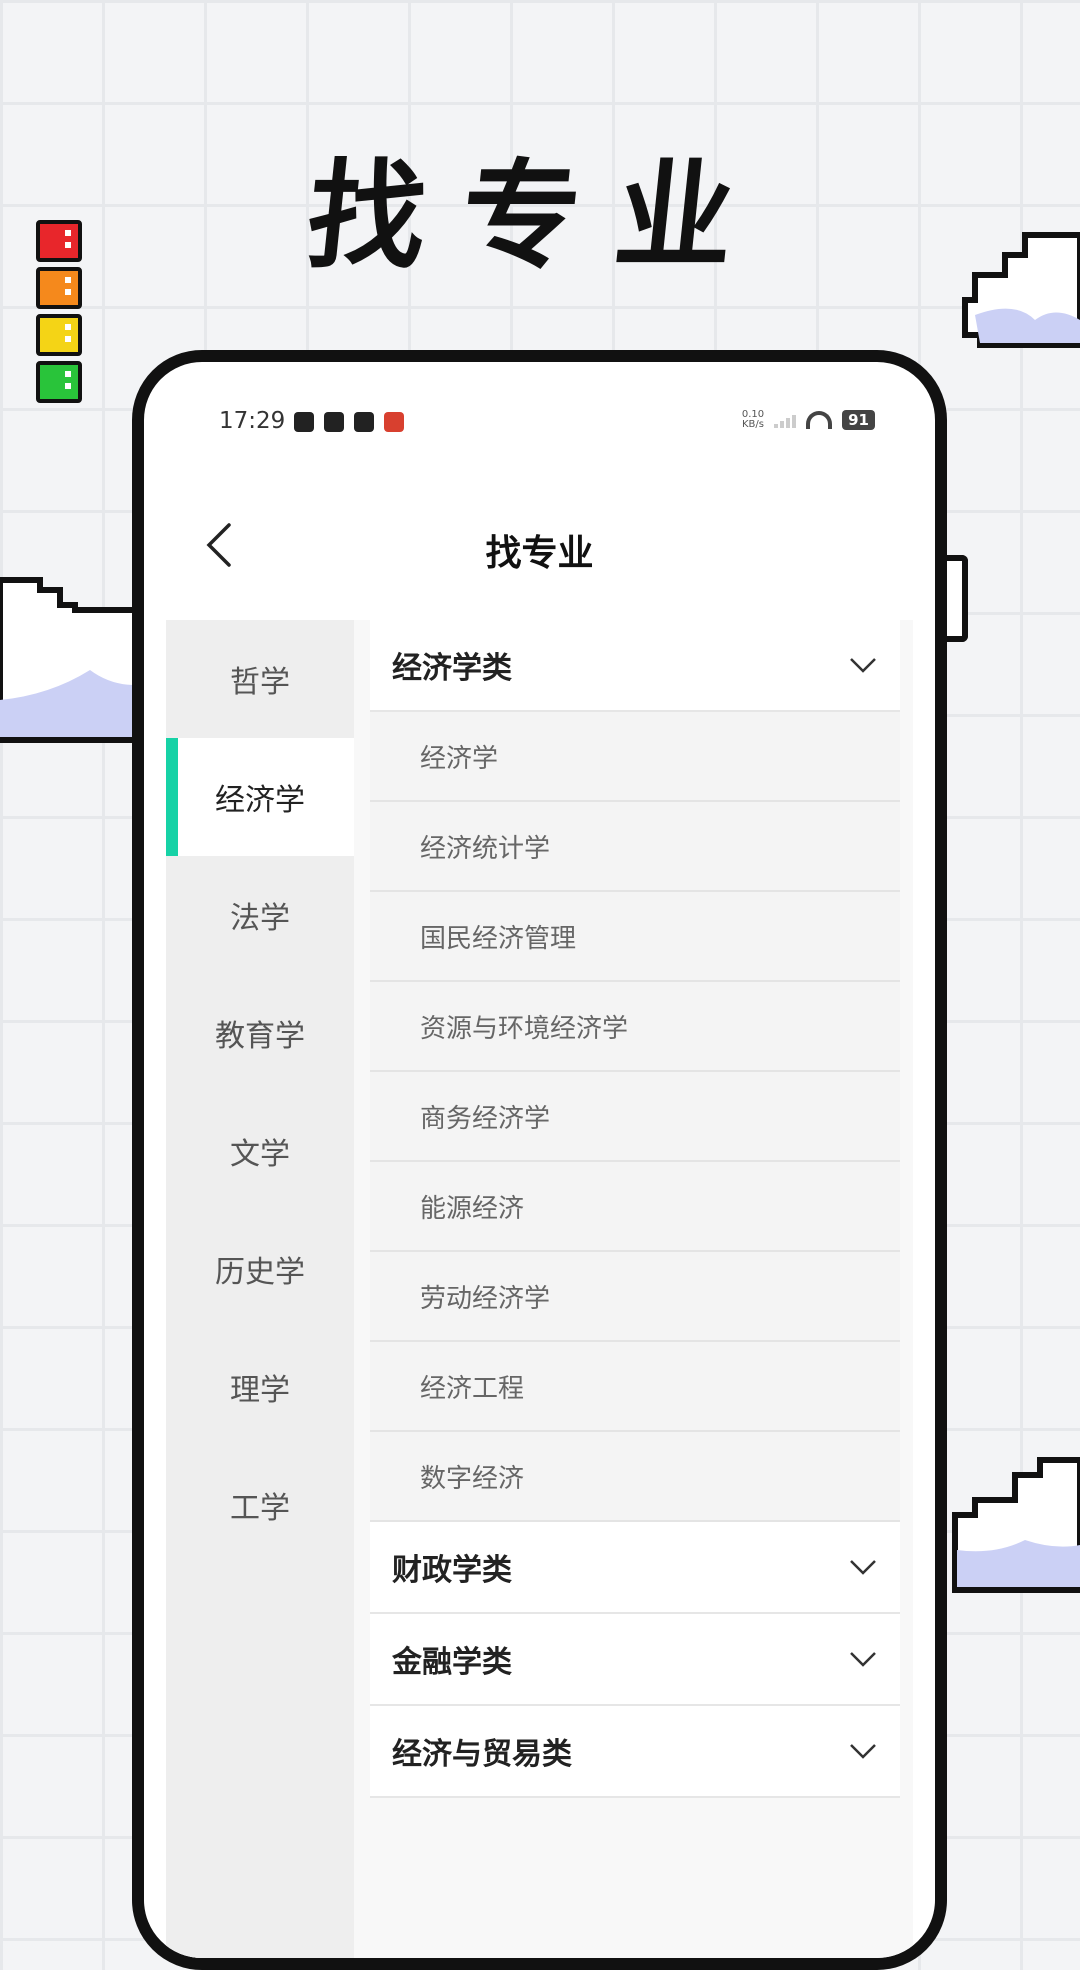 Image resolution: width=1080 pixels, height=1970 pixels. What do you see at coordinates (59, 382) in the screenshot?
I see `green-light-icon` at bounding box center [59, 382].